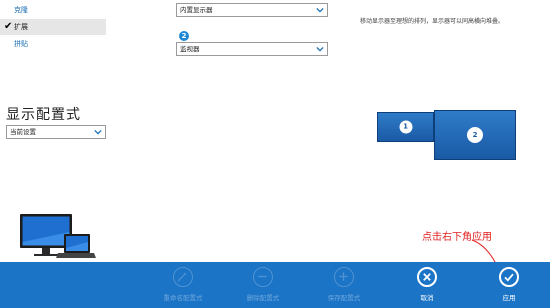 Image resolution: width=550 pixels, height=308 pixels. I want to click on monitor-2-tile: 2, so click(475, 135).